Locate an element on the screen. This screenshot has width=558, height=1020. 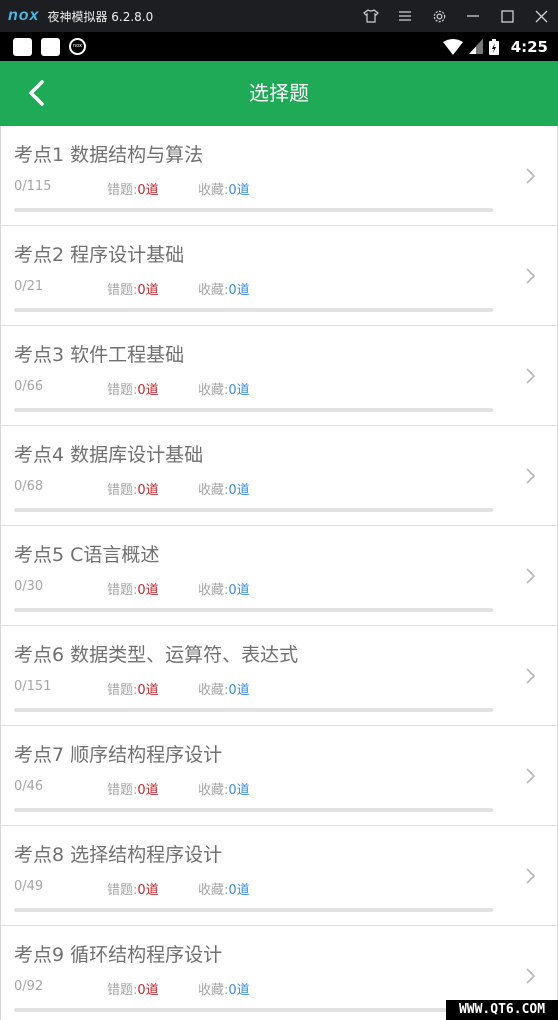
topic-list-item: 考点2 程序设计基础 0/21 错题: 0道 收藏:0道 is located at coordinates (279, 276).